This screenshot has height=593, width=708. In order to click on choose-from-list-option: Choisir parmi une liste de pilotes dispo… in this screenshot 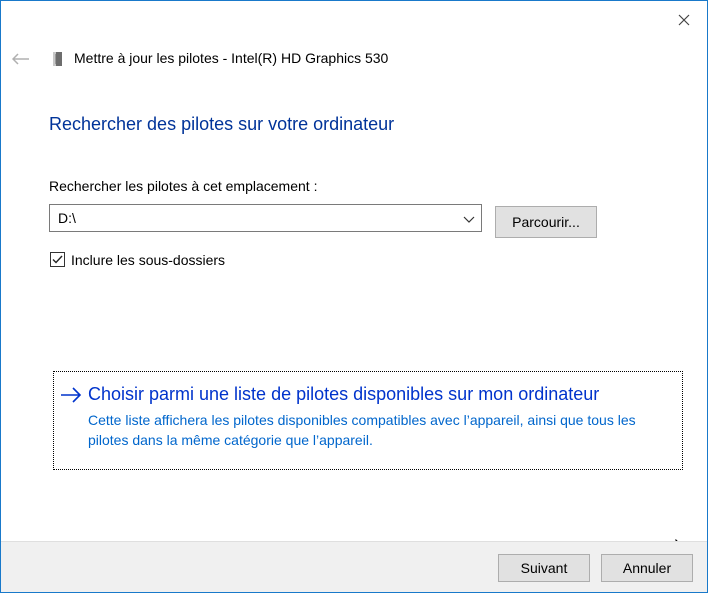, I will do `click(368, 420)`.